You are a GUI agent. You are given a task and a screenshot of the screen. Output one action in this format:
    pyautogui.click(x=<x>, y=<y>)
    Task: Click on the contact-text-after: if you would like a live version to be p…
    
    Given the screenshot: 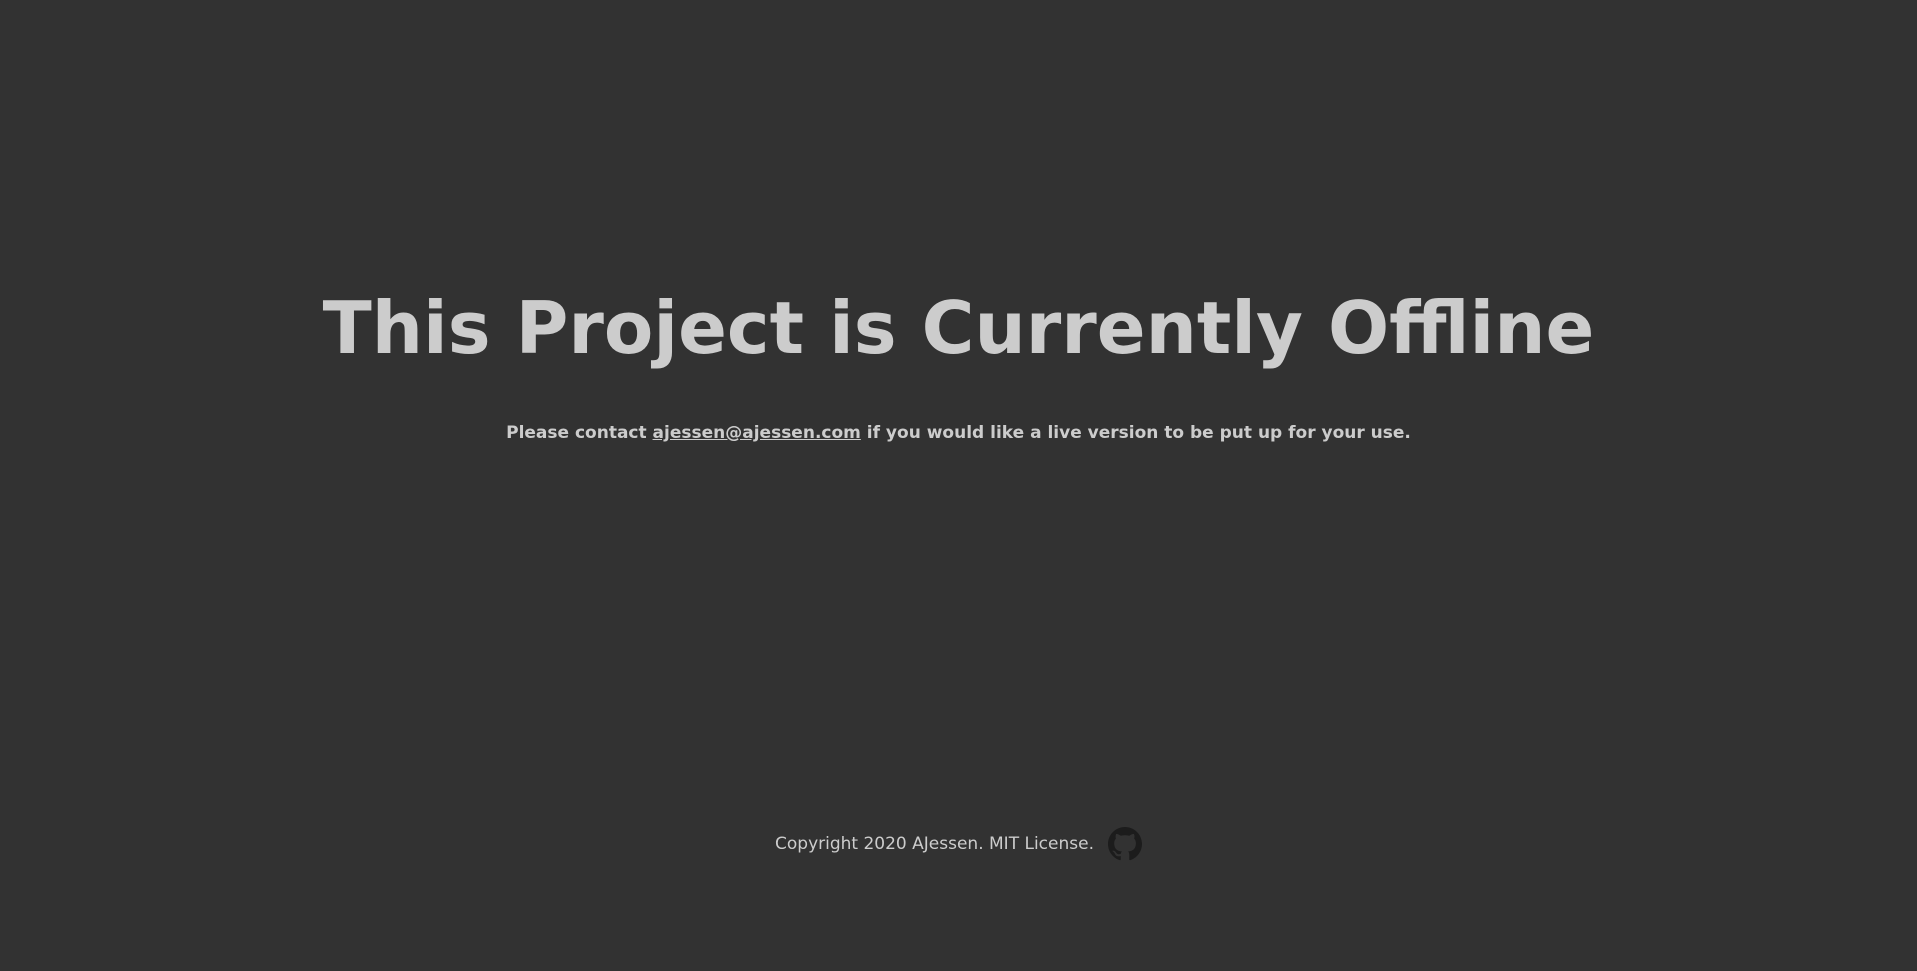 What is the action you would take?
    pyautogui.click(x=1135, y=433)
    